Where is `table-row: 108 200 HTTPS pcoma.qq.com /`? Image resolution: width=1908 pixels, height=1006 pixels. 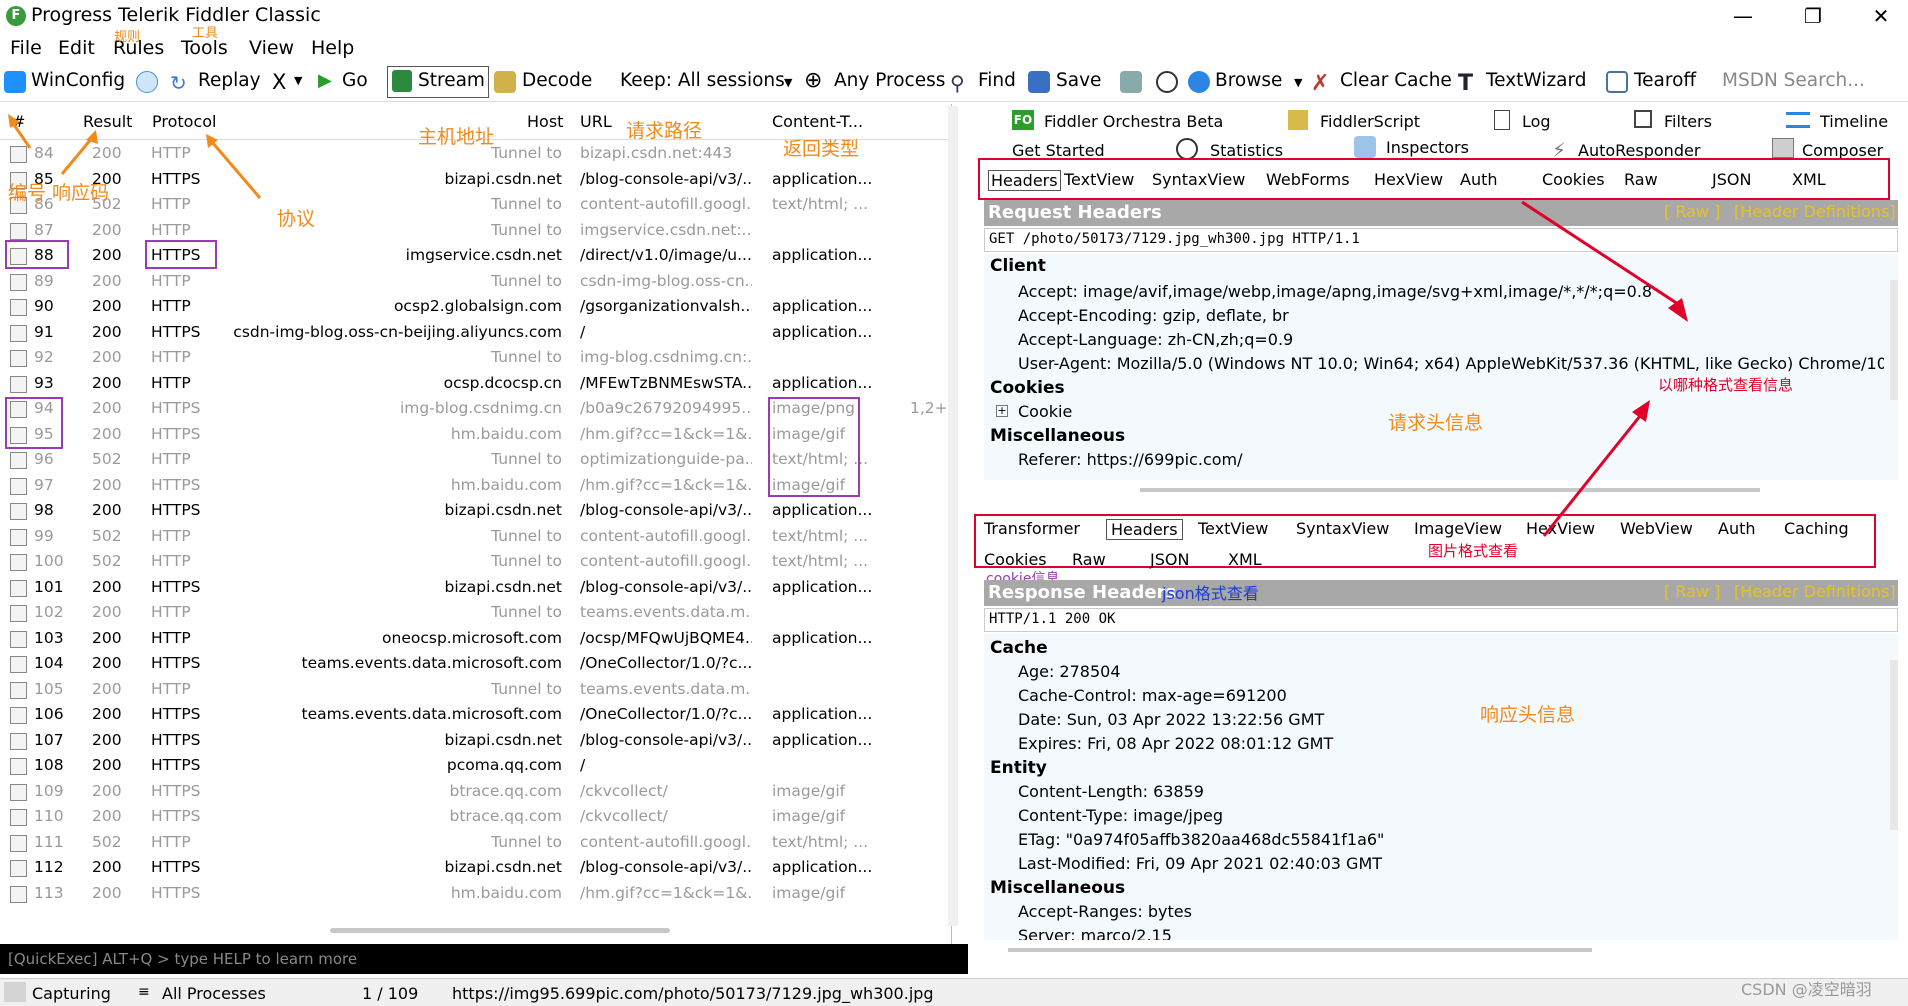
table-row: 108 200 HTTPS pcoma.qq.com / is located at coordinates (470, 767).